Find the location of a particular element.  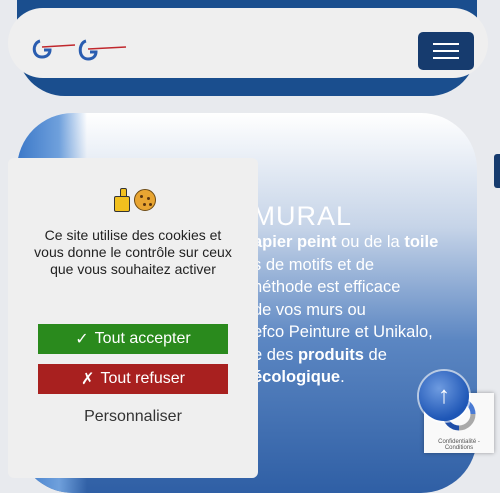

hero-line-part: e des is located at coordinates (275, 354).